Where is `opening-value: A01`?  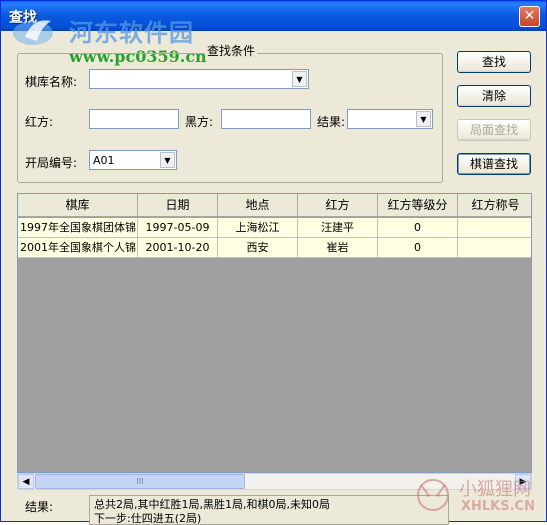 opening-value: A01 is located at coordinates (104, 160).